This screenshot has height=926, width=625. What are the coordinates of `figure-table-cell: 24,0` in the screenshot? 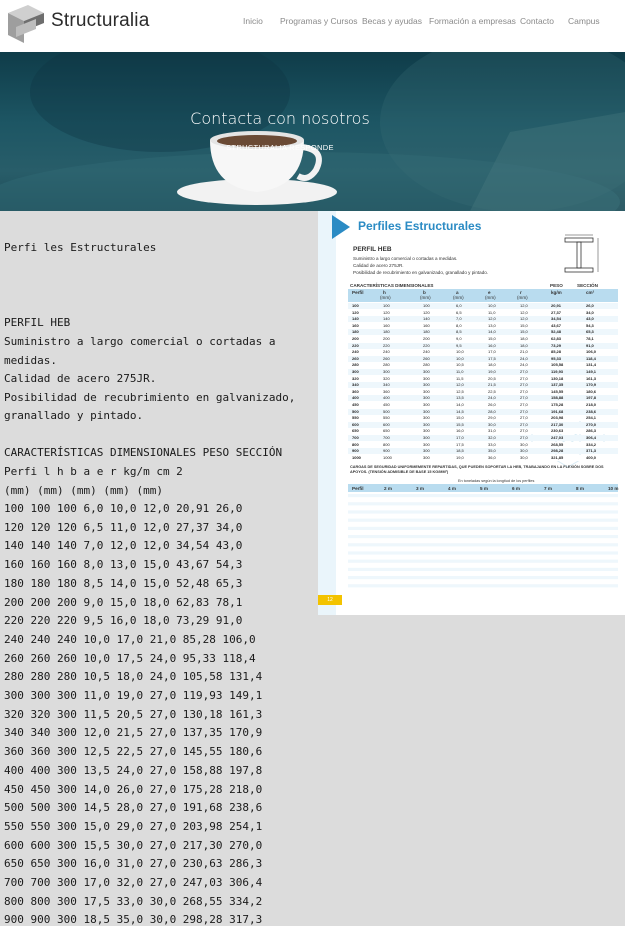 It's located at (492, 398).